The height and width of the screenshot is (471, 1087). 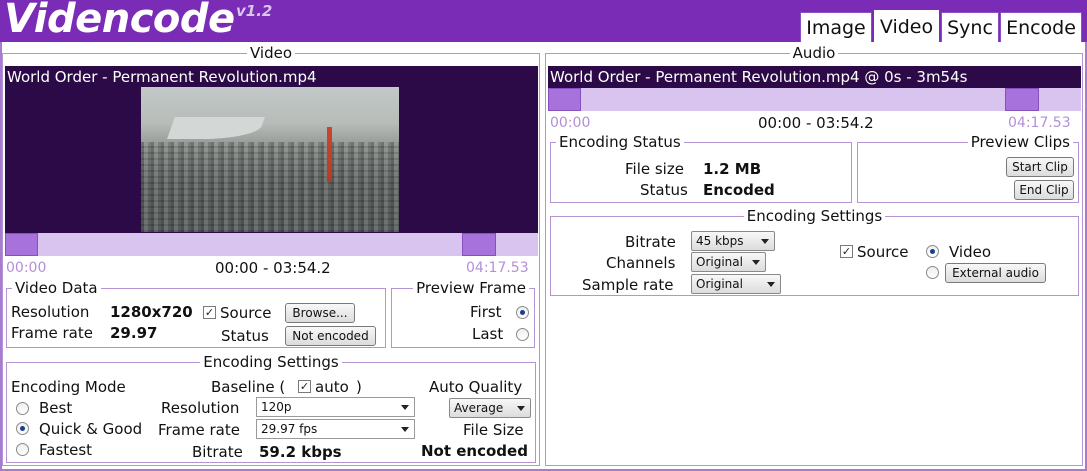 What do you see at coordinates (664, 190) in the screenshot?
I see `audio-status-label: Status` at bounding box center [664, 190].